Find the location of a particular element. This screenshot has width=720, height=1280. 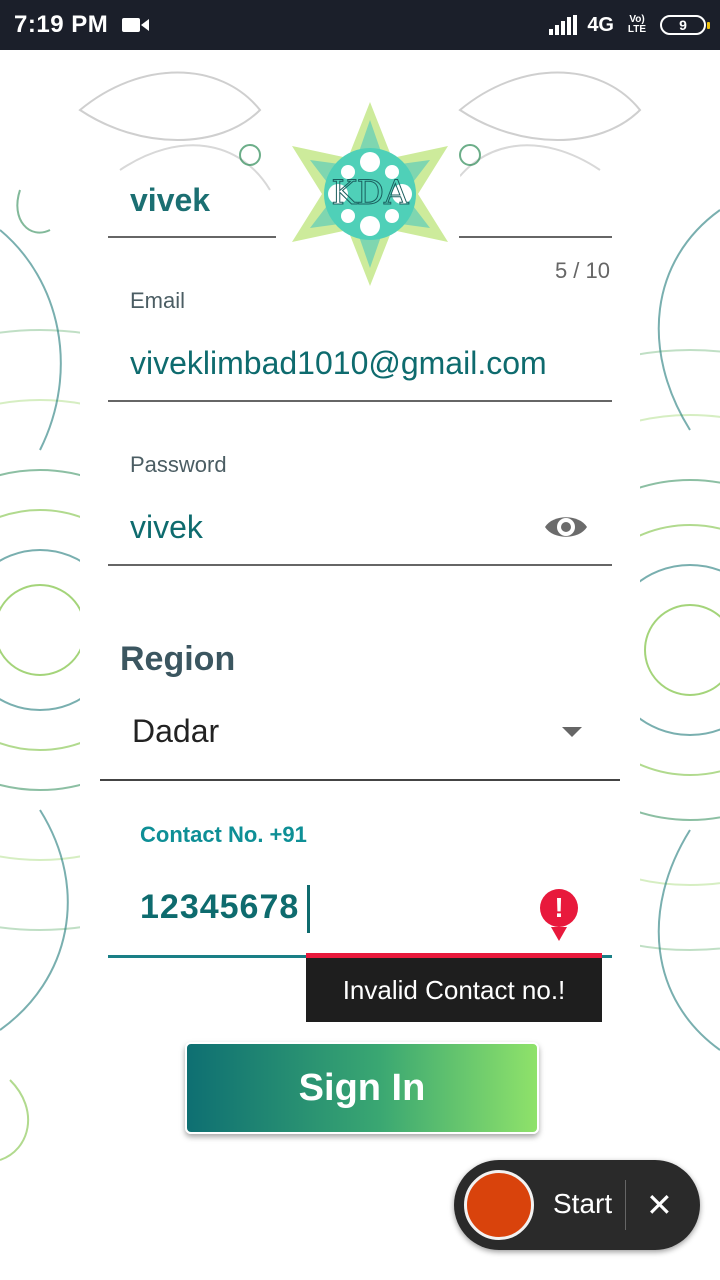

email-label: Email is located at coordinates (158, 300).